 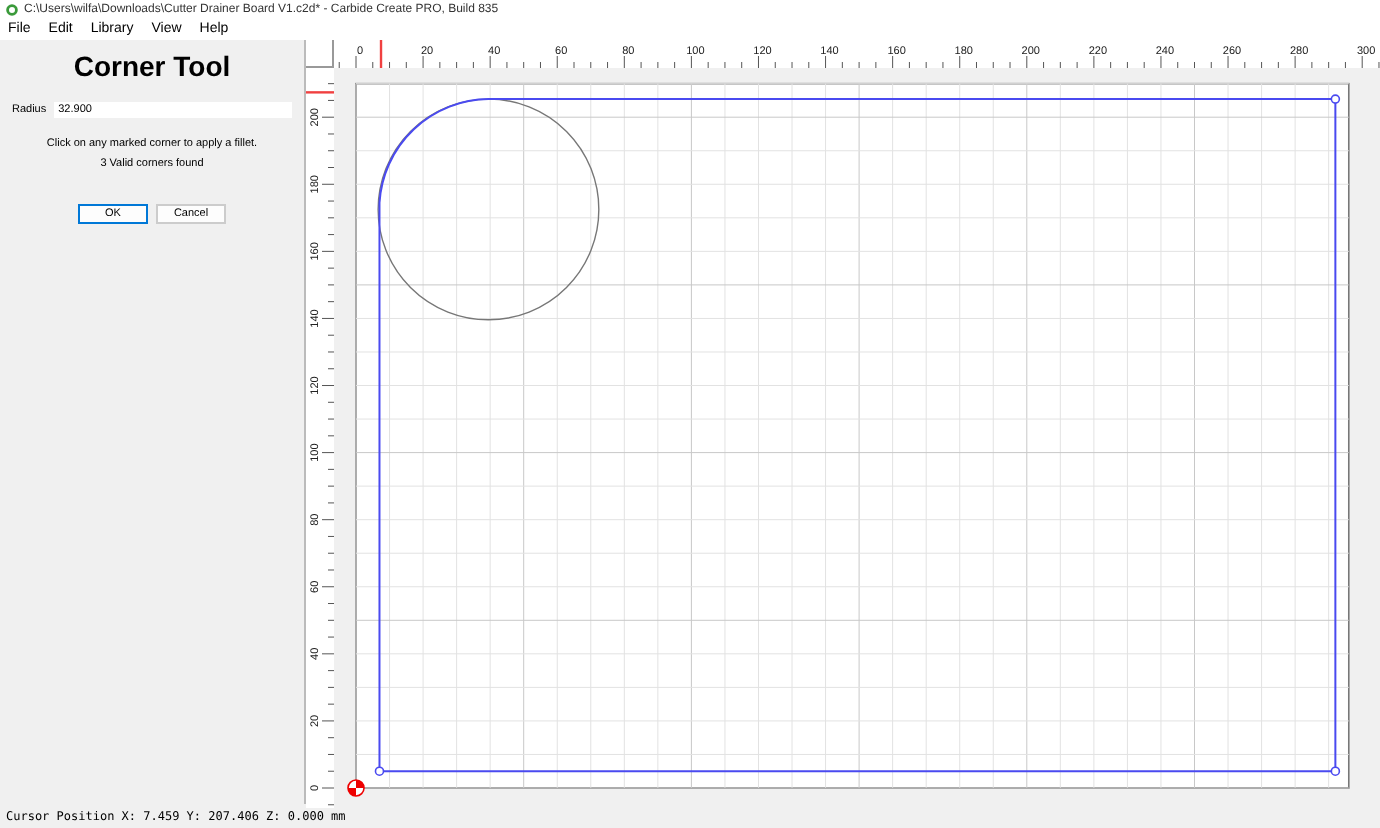 What do you see at coordinates (12, 9) in the screenshot?
I see `app-logo-icon` at bounding box center [12, 9].